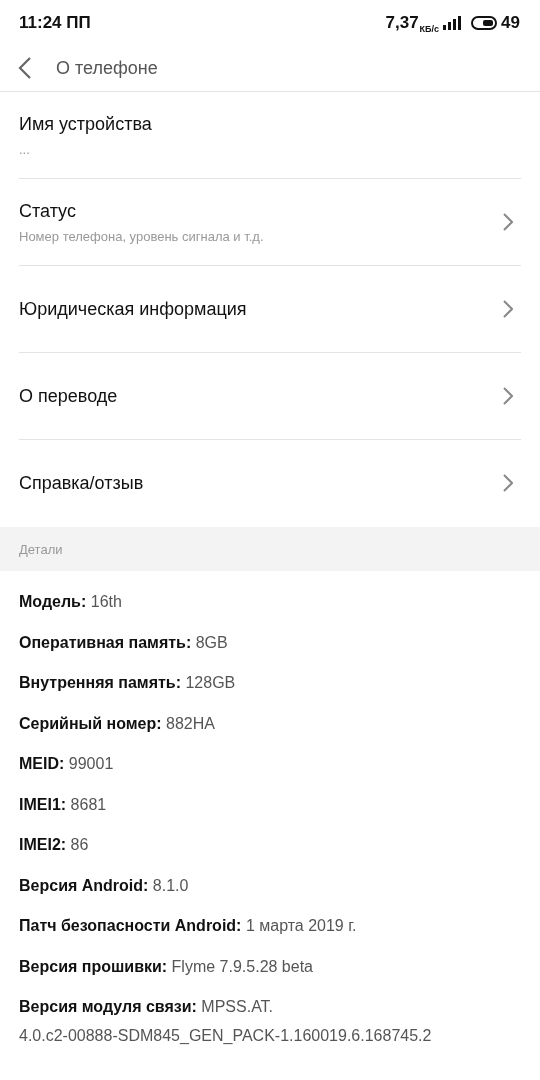  I want to click on settings-item: Юридическая информация, so click(270, 309).